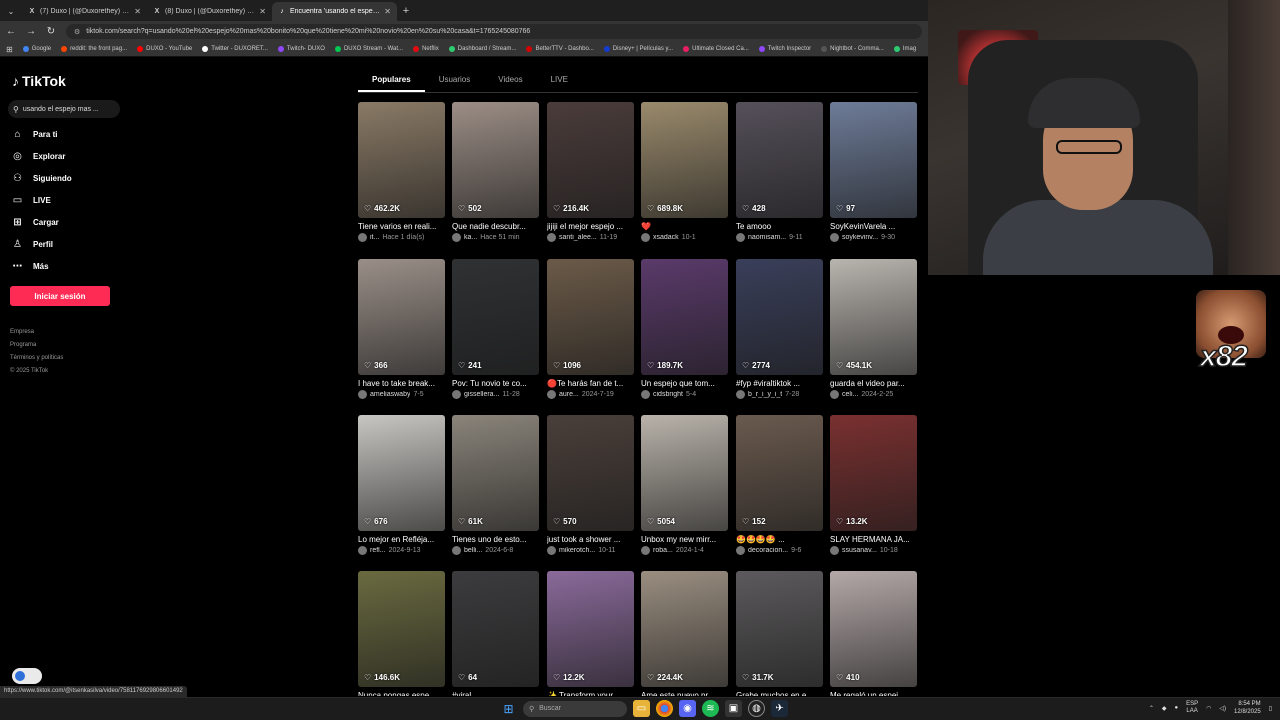  I want to click on video-thumbnail: ♡ 689.8K, so click(684, 160).